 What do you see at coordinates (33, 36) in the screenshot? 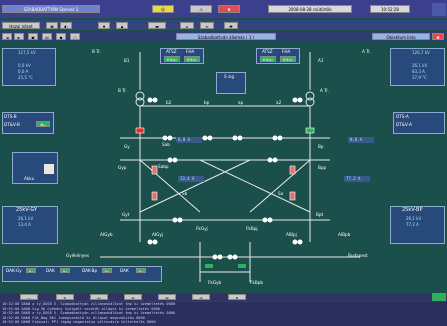
I see `toolbar-icon-9: ▣` at bounding box center [33, 36].